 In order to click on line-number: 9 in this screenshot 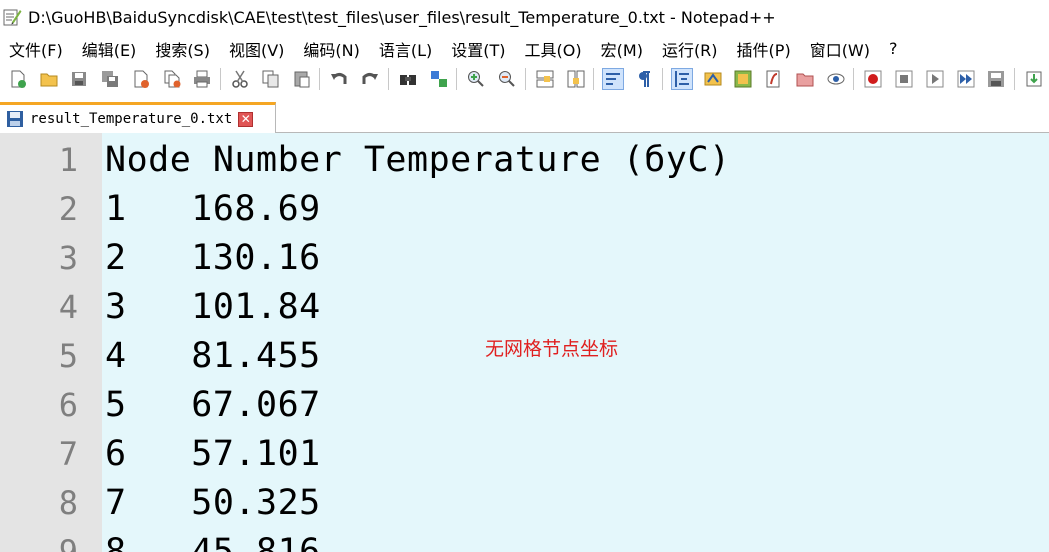, I will do `click(68, 542)`.